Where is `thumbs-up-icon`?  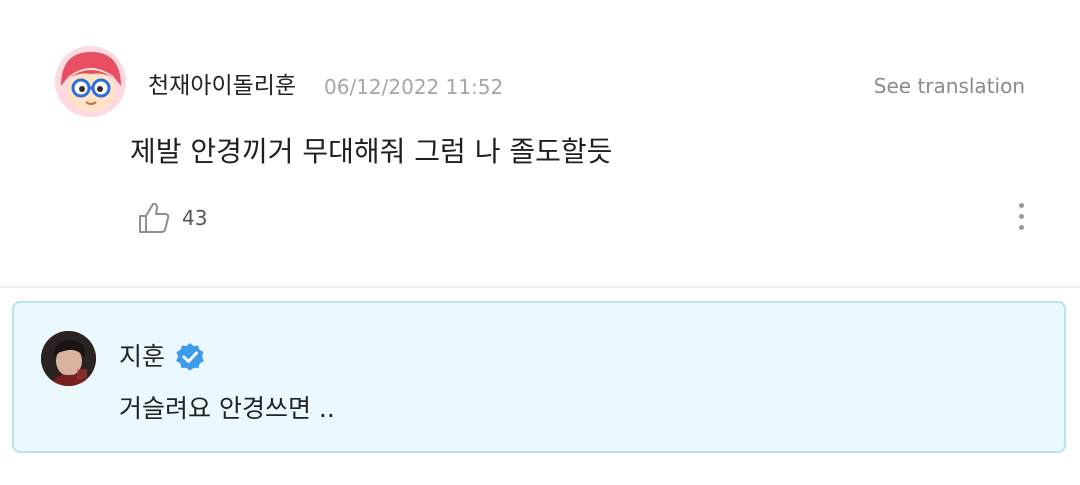
thumbs-up-icon is located at coordinates (154, 217).